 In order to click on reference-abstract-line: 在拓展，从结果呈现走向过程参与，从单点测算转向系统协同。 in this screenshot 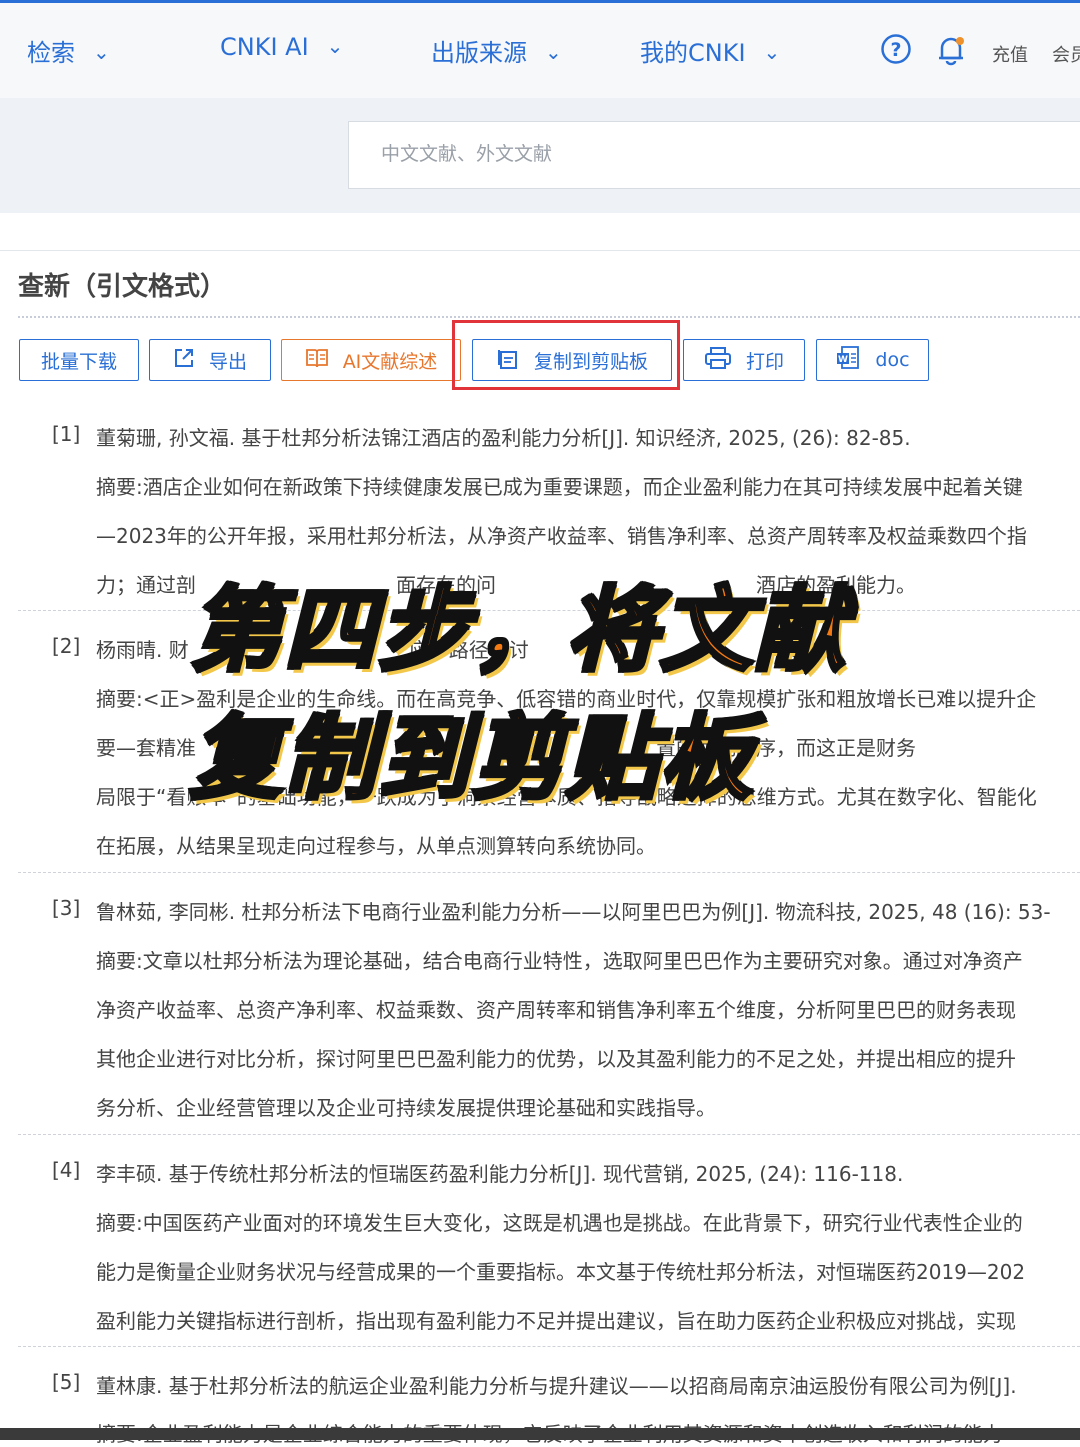, I will do `click(376, 846)`.